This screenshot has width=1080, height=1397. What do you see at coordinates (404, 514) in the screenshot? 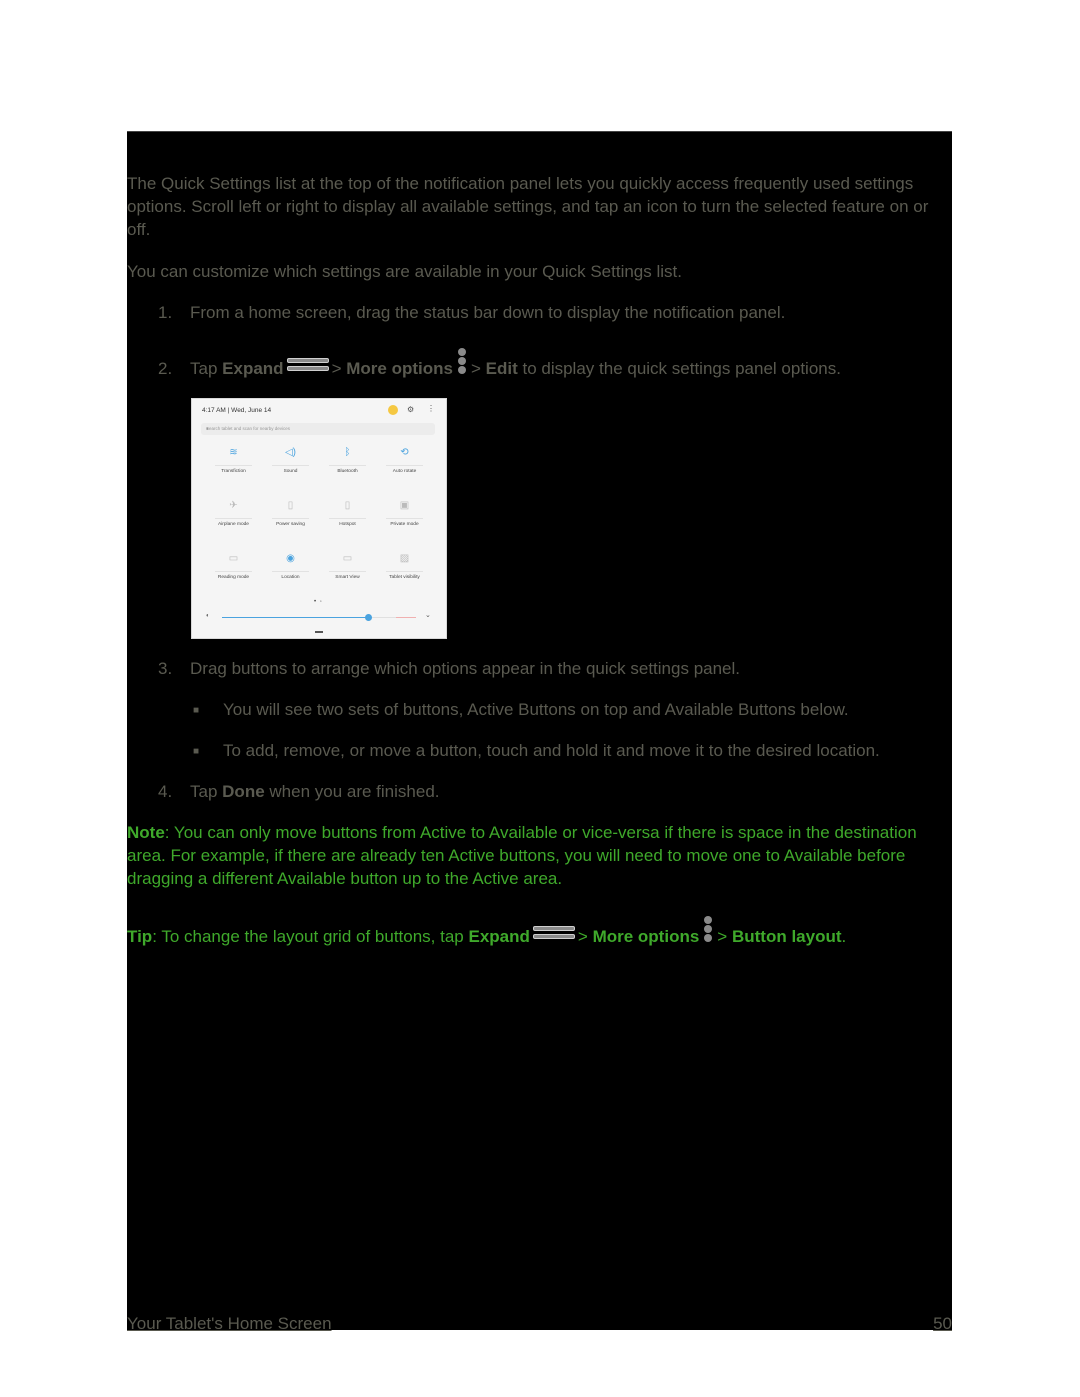
I see `quick-setting-tile: ▣ Private mode` at bounding box center [404, 514].